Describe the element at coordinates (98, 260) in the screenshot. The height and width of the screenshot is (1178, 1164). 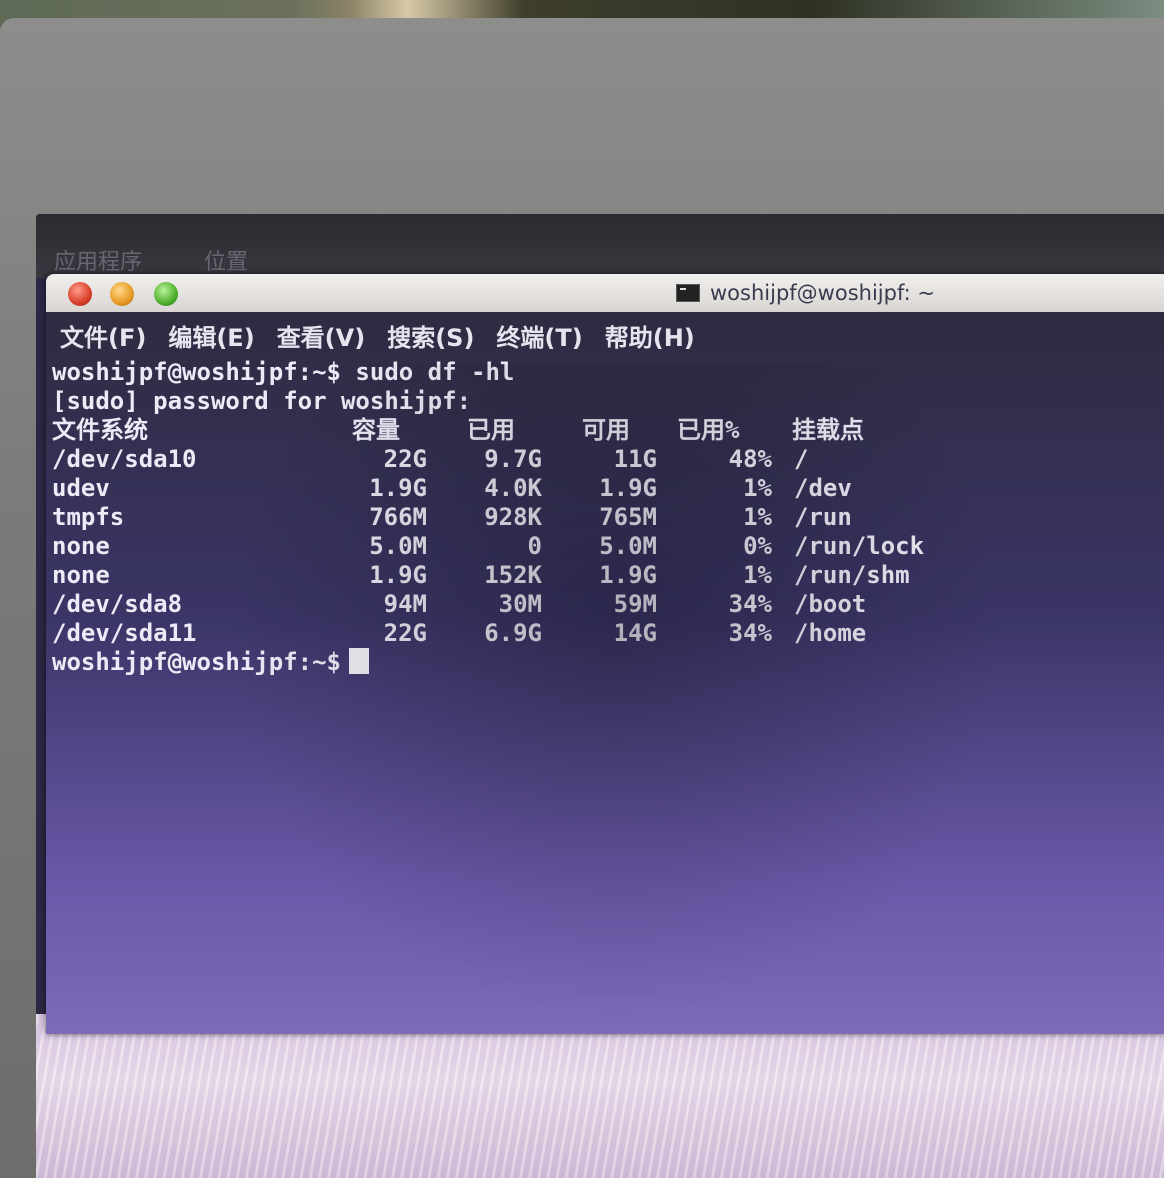
I see `panel-menu-apps: 应用程序` at that location.